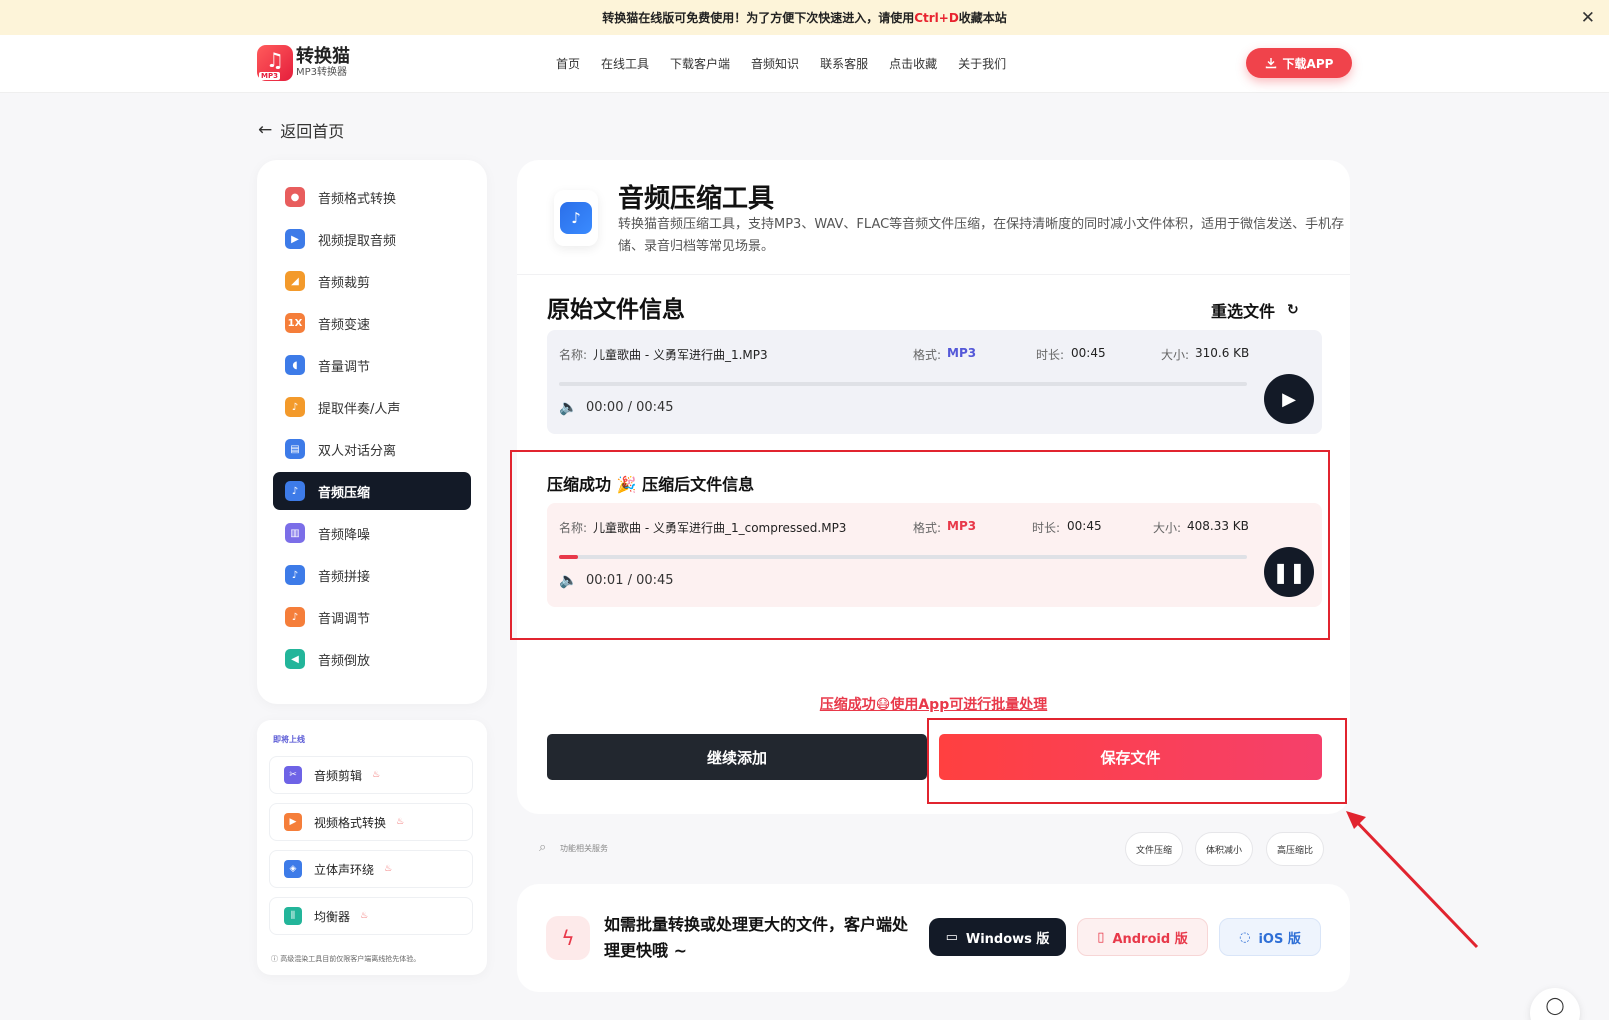 The image size is (1609, 1020). I want to click on coming-soon-item: ▶ 视频格式转换 ♨, so click(371, 822).